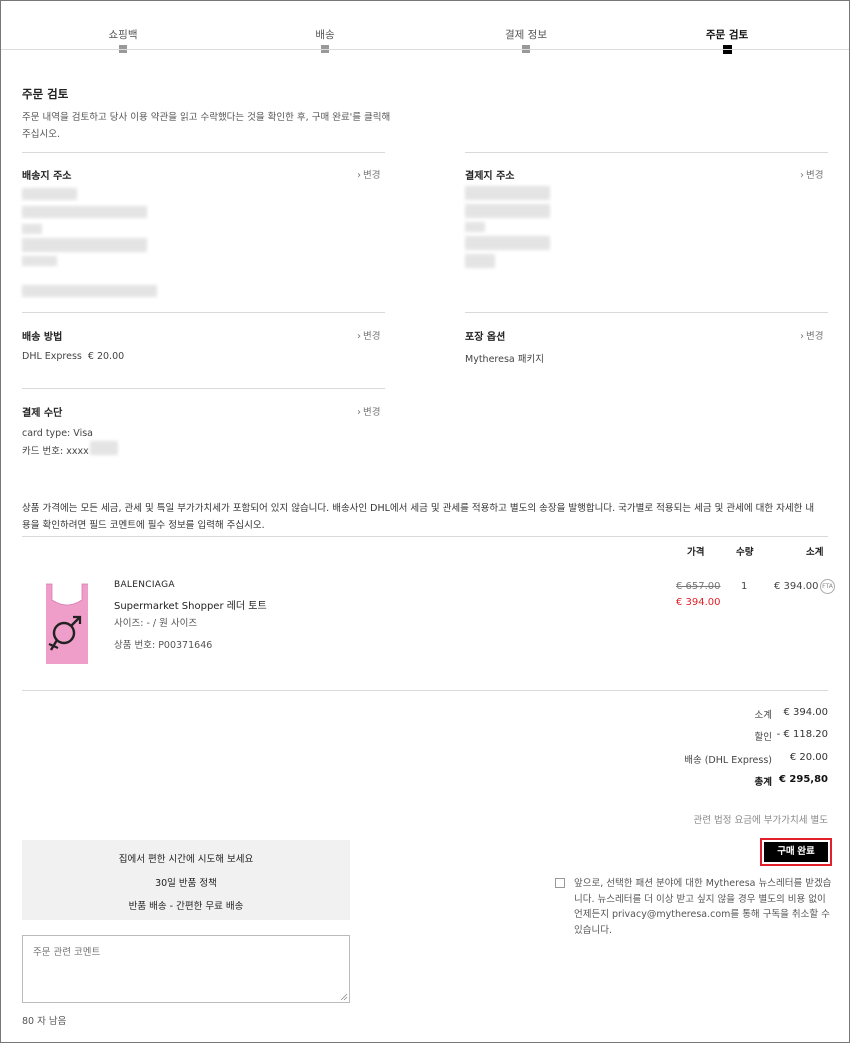  I want to click on summary-total-value: € 295,80, so click(803, 779).